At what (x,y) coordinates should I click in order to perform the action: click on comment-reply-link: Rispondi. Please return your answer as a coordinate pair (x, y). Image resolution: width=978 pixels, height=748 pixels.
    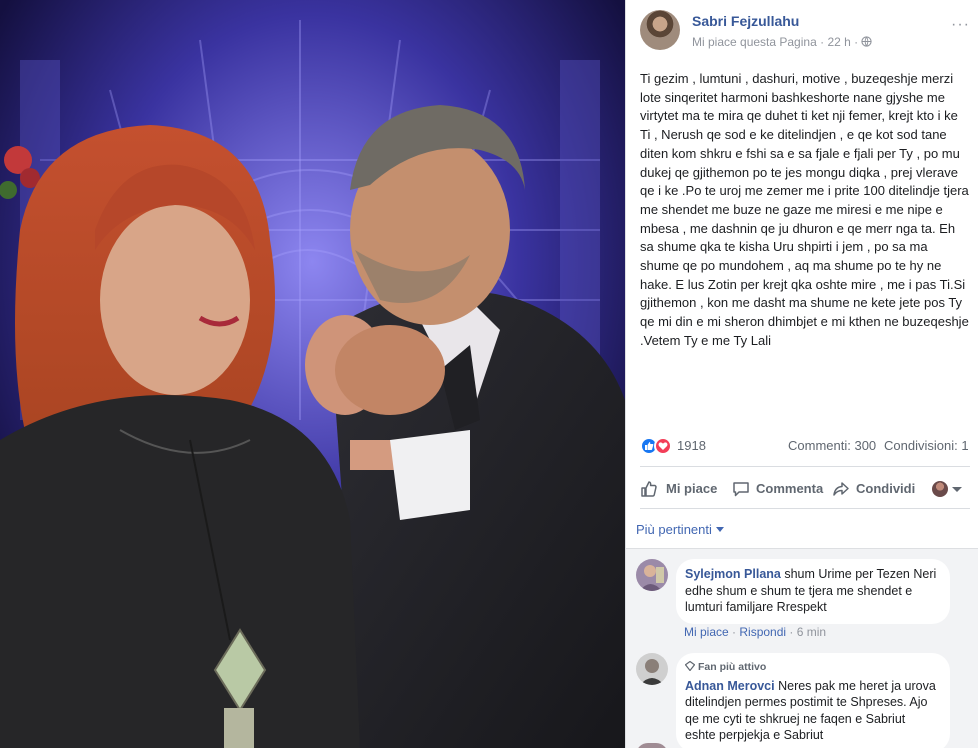
    Looking at the image, I should click on (762, 632).